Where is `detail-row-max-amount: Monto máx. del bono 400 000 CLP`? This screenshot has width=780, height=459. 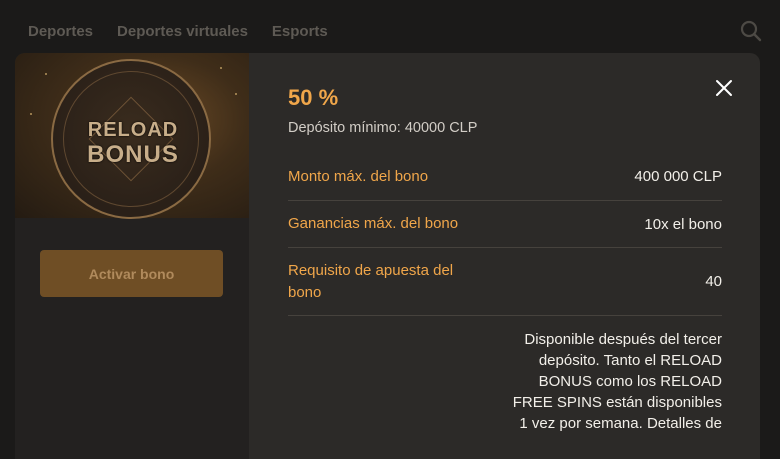
detail-row-max-amount: Monto máx. del bono 400 000 CLP is located at coordinates (505, 177).